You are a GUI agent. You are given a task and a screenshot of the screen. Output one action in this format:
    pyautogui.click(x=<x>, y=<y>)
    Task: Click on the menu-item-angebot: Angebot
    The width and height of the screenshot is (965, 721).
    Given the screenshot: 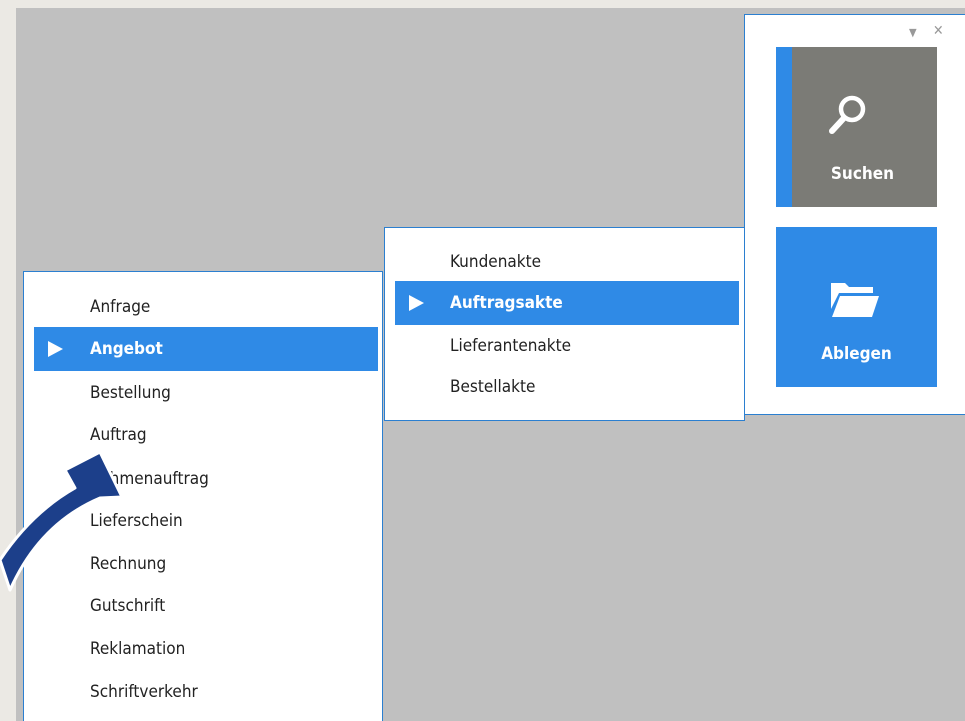 What is the action you would take?
    pyautogui.click(x=206, y=349)
    